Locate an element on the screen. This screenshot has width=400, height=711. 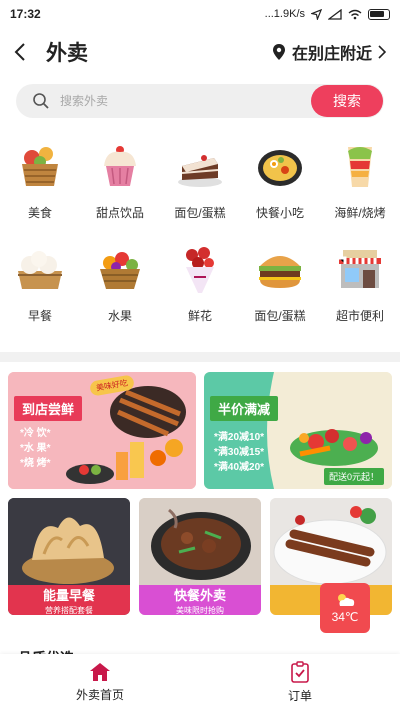
location-label: 在别庄附近 is located at coordinates (331, 54).